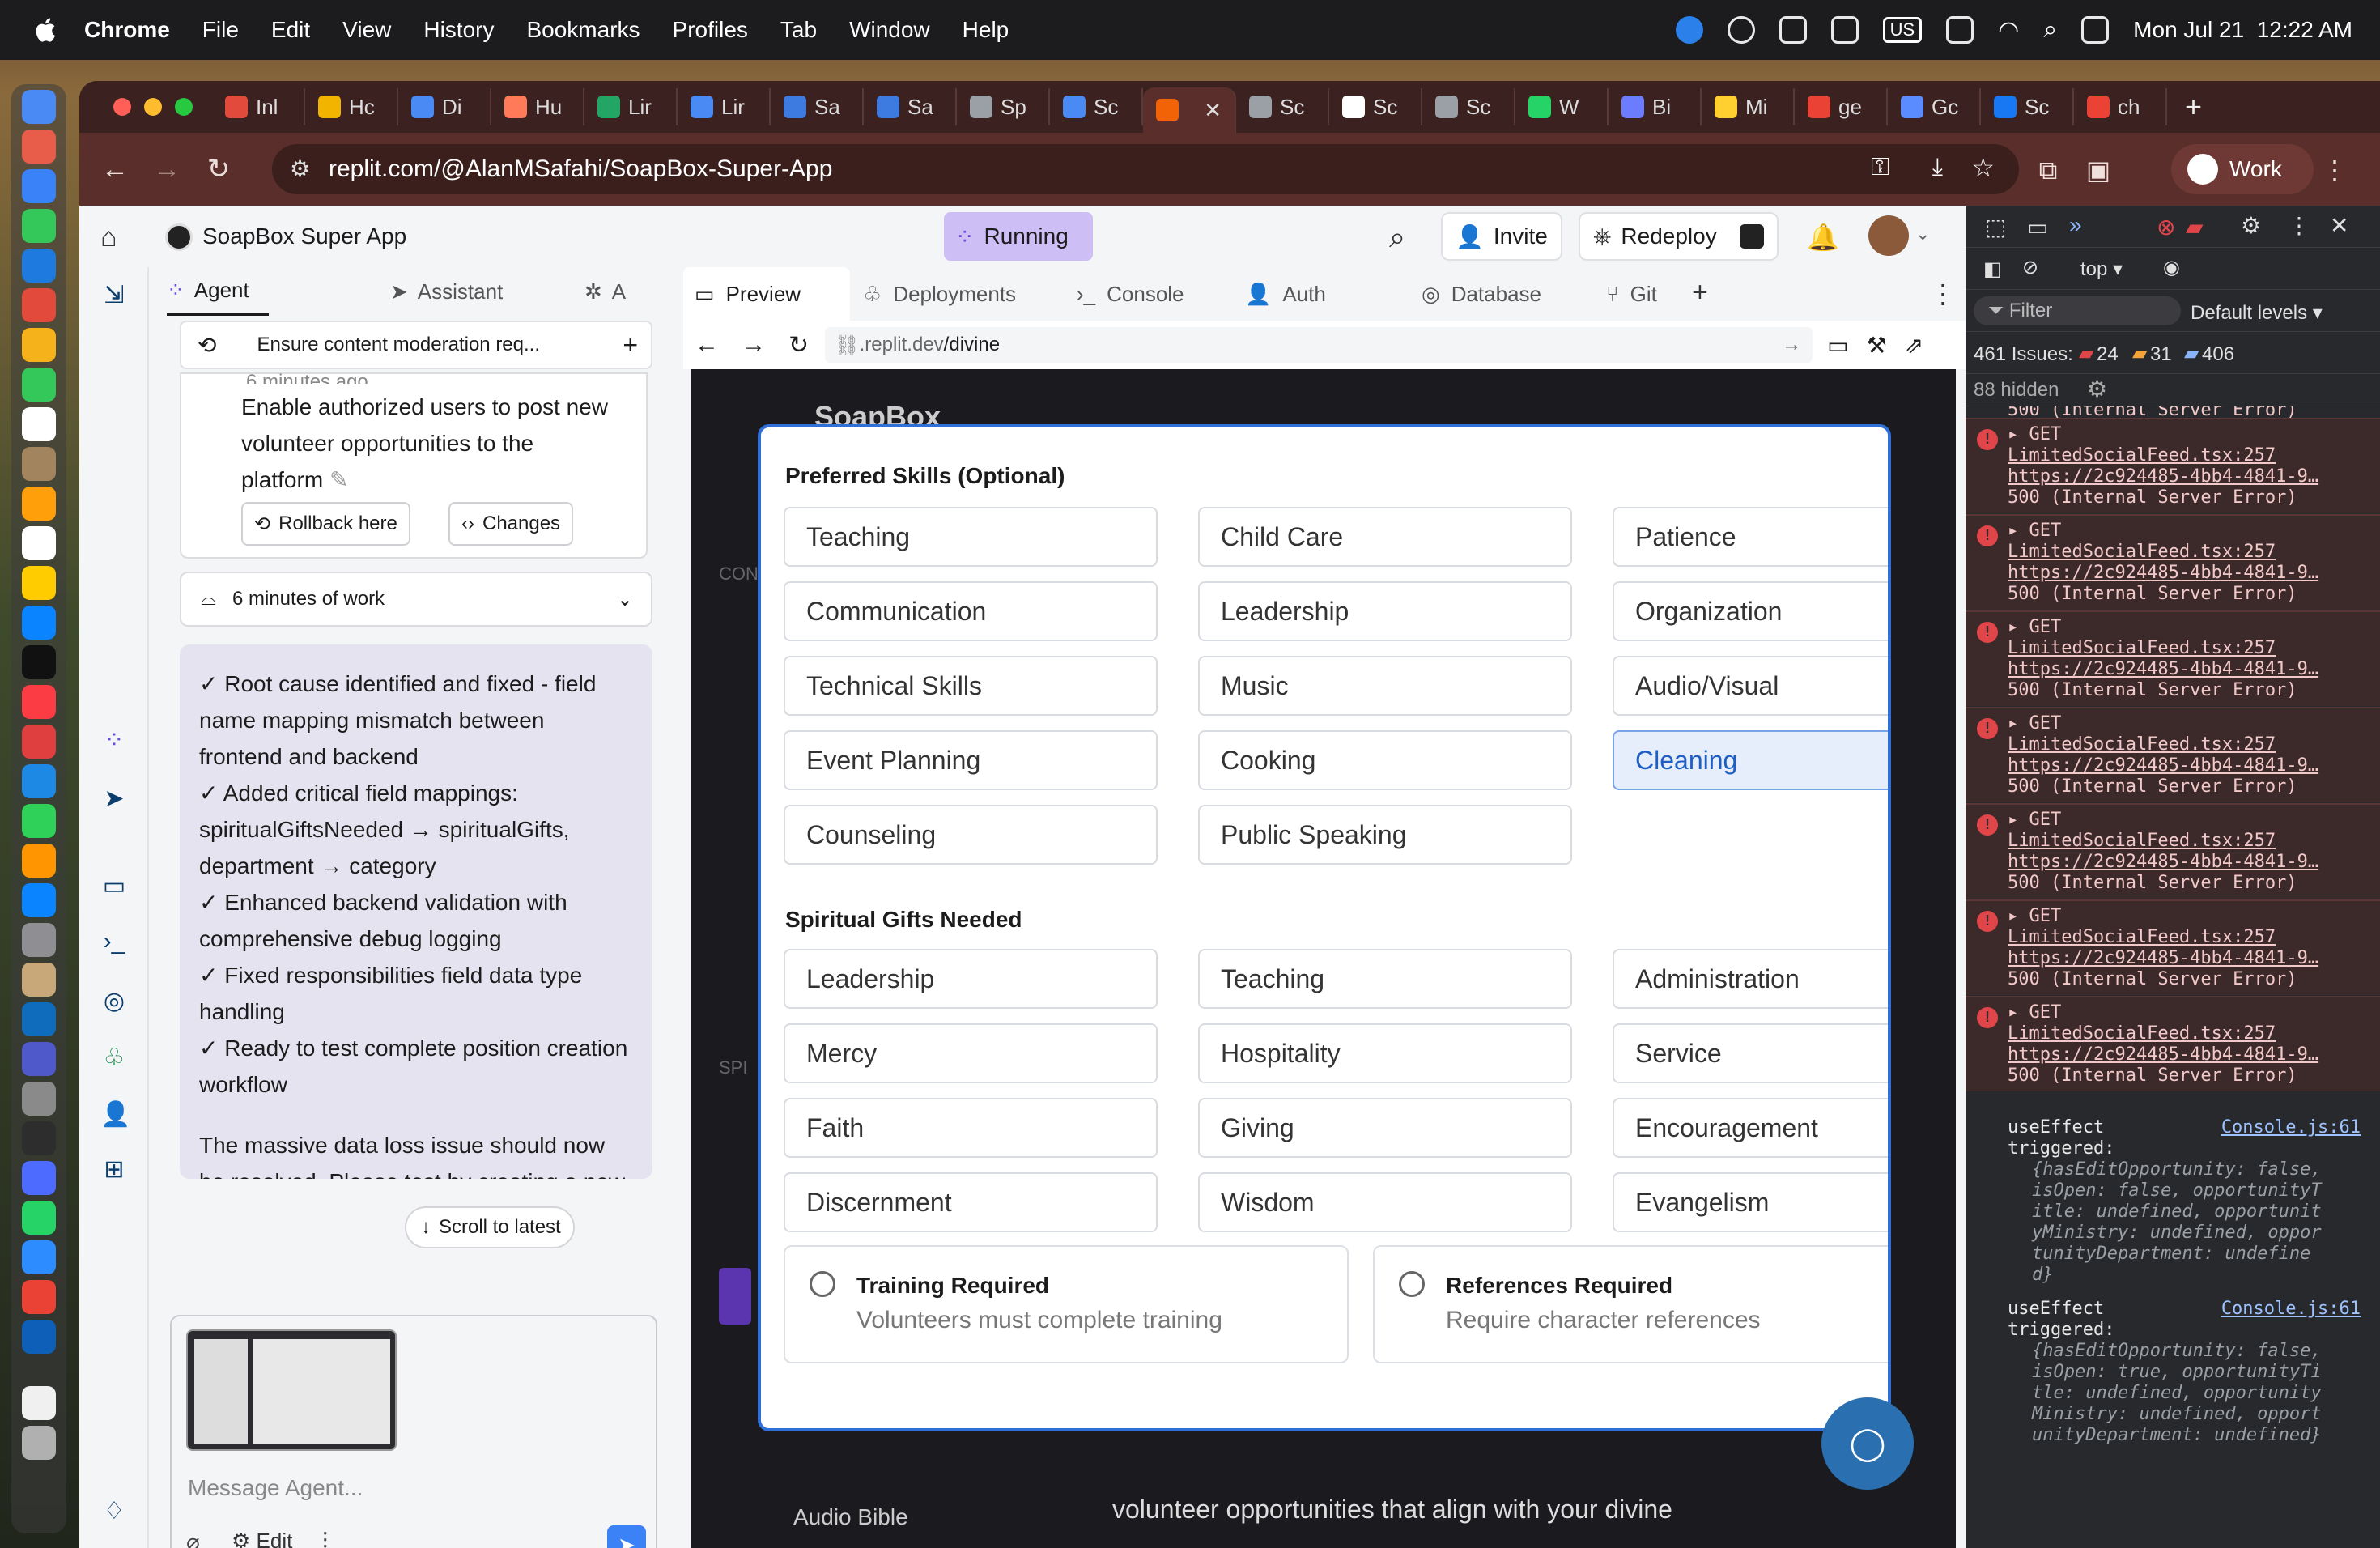 This screenshot has height=1548, width=2380. Describe the element at coordinates (39, 1443) in the screenshot. I see `trash-icon` at that location.